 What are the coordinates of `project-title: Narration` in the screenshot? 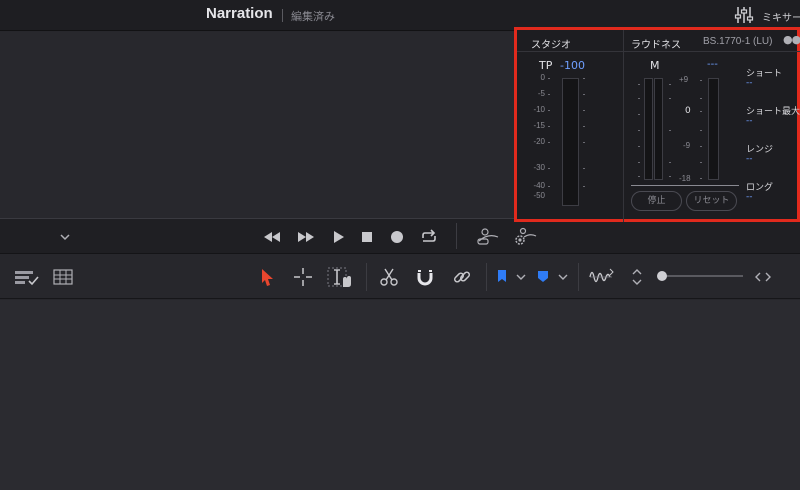 It's located at (239, 13).